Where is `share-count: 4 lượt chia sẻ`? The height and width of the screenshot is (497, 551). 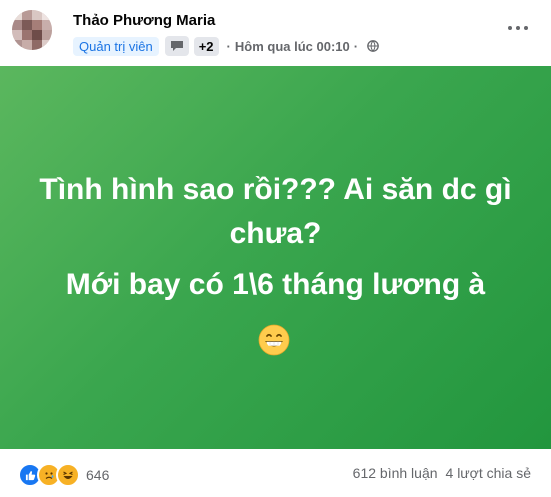
share-count: 4 lượt chia sẻ is located at coordinates (488, 473).